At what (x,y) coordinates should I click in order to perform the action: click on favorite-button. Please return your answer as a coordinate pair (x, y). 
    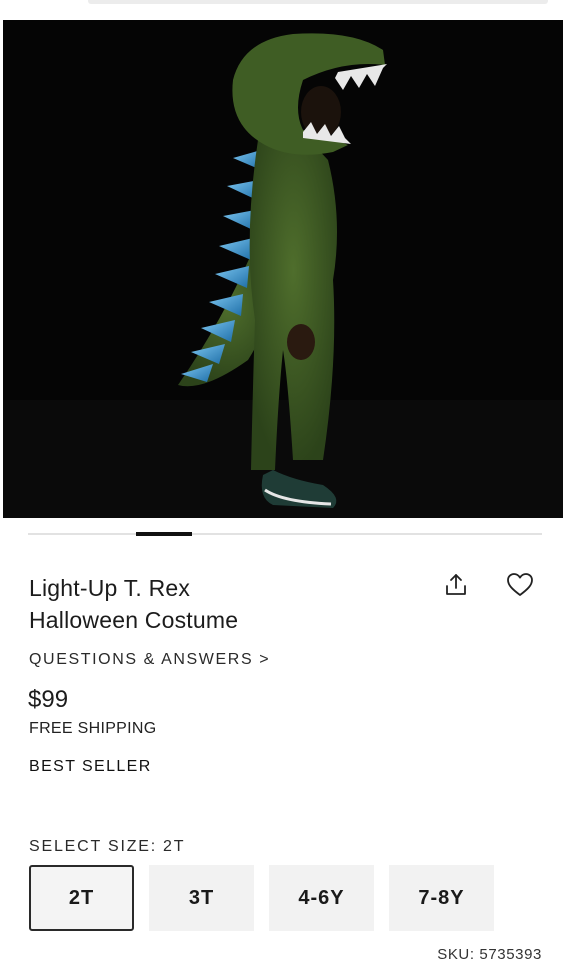
    Looking at the image, I should click on (520, 585).